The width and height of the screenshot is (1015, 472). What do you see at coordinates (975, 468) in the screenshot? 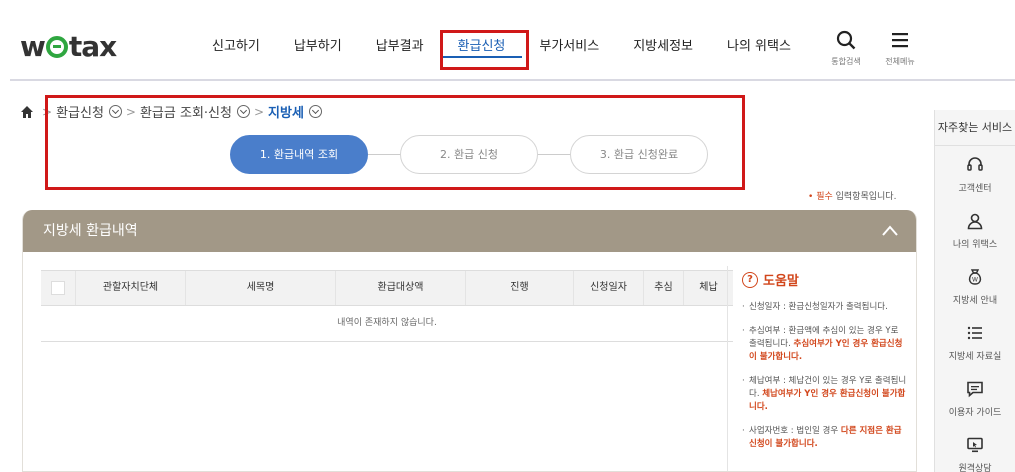
I see `quick-item-label: 원격상담` at bounding box center [975, 468].